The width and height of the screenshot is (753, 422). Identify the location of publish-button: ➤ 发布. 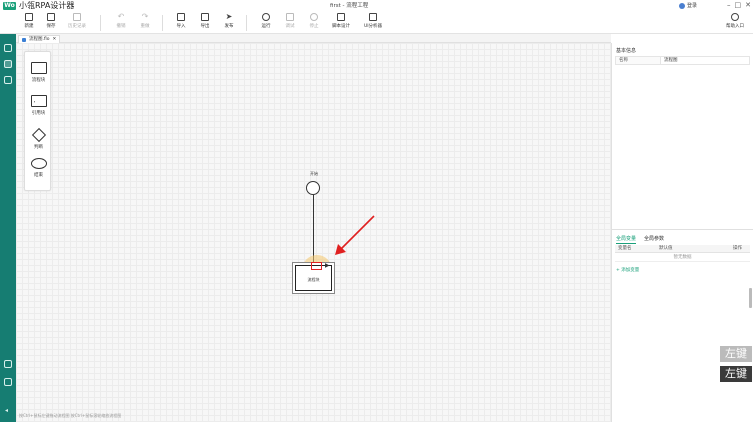
(229, 21).